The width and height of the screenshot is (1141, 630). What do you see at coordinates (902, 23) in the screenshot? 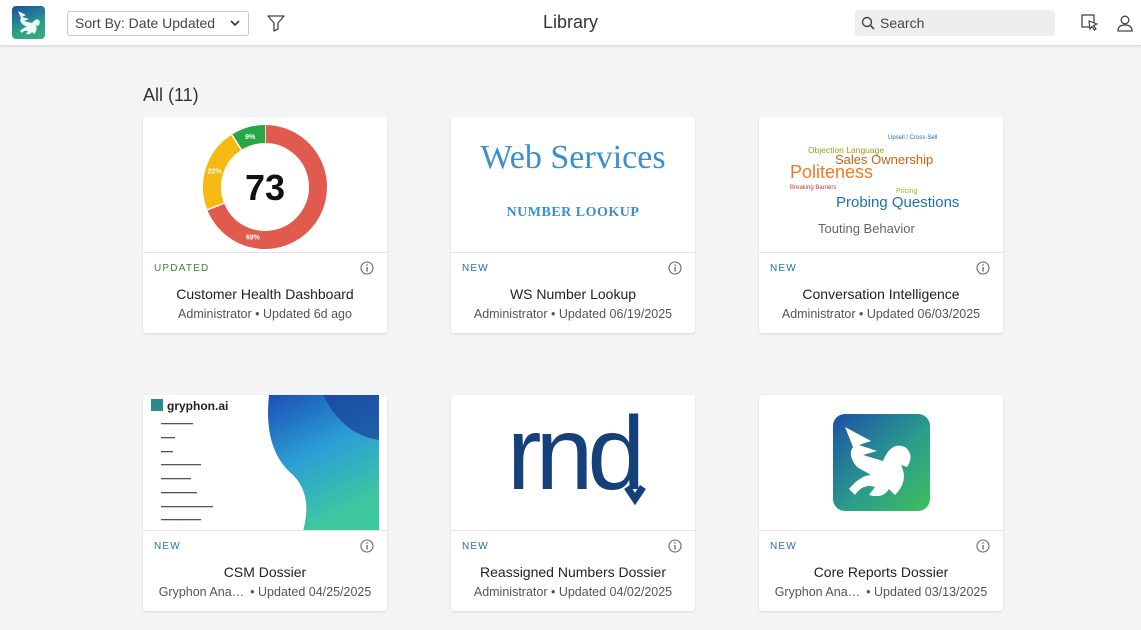
I see `search-placeholder: Search` at bounding box center [902, 23].